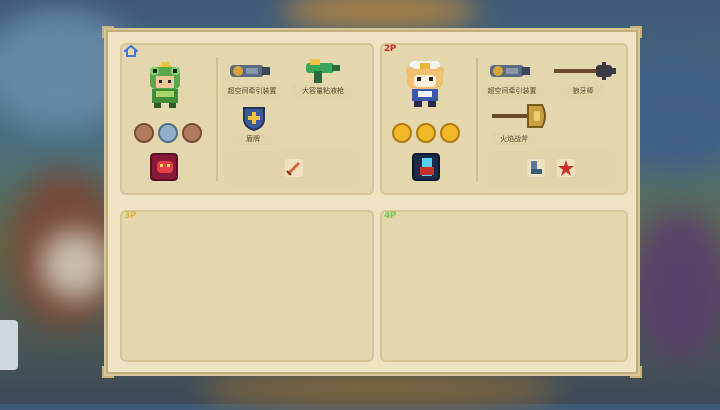 This screenshot has width=720, height=410. Describe the element at coordinates (130, 216) in the screenshot. I see `player-tag: 3P` at that location.